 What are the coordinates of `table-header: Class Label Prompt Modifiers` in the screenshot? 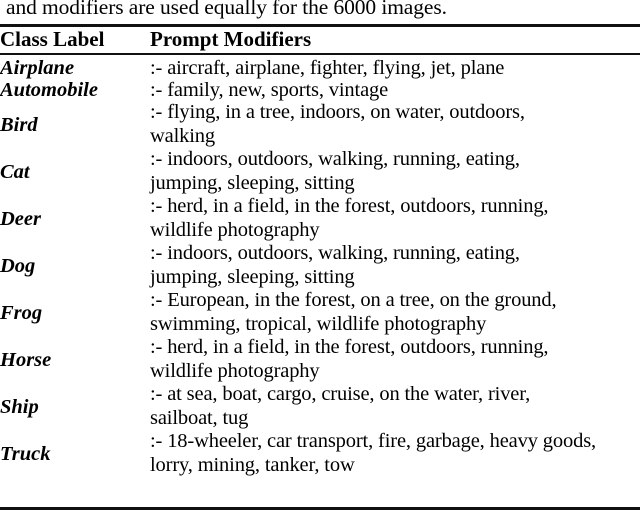 It's located at (320, 39).